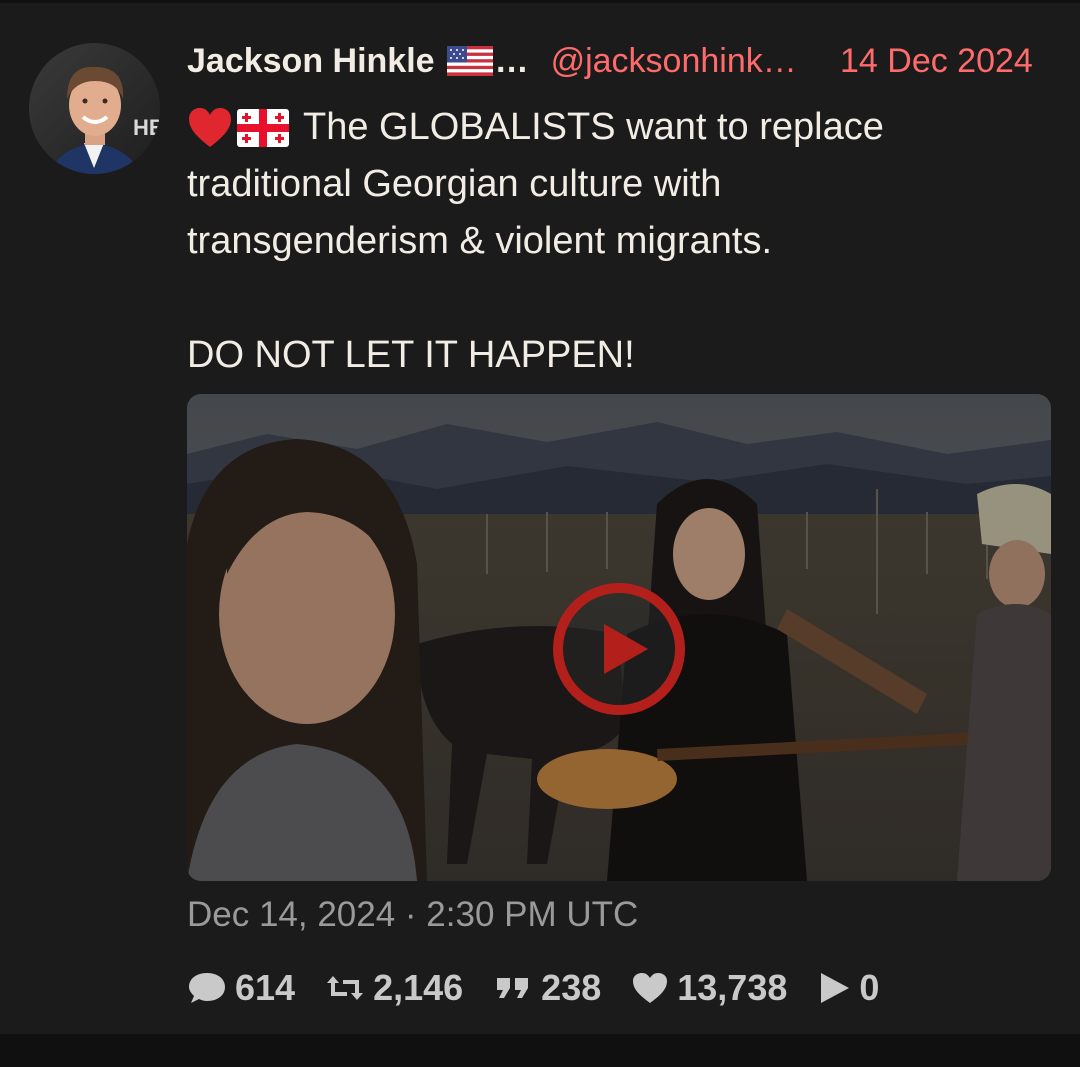 This screenshot has width=1080, height=1067. Describe the element at coordinates (480, 241) in the screenshot. I see `tweet-text-line-3: transgenderism & violent migrants.` at that location.